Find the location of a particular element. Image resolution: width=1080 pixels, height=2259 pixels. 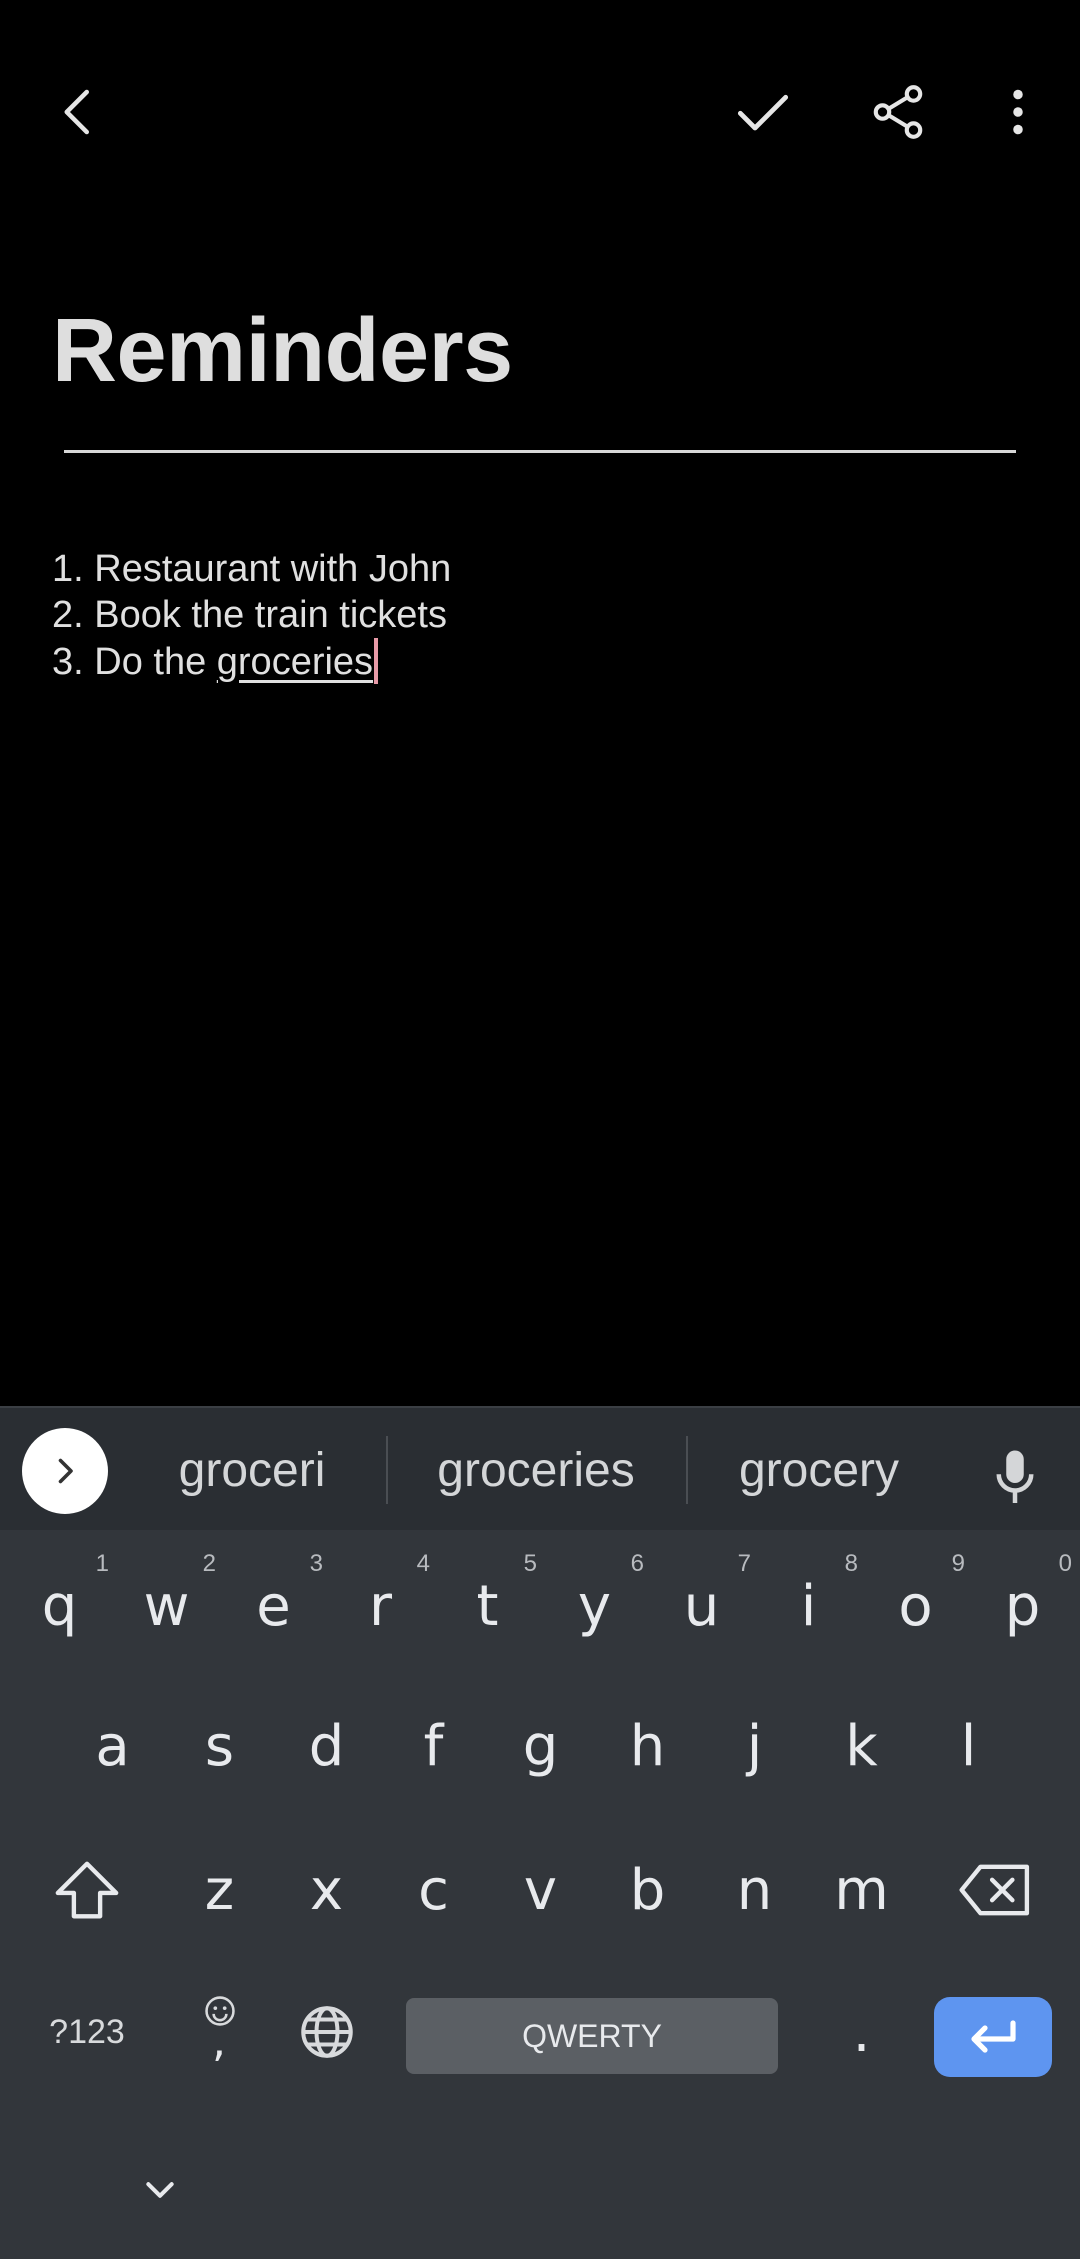

suggestion-bar: groceri groceries grocery is located at coordinates (540, 1468).